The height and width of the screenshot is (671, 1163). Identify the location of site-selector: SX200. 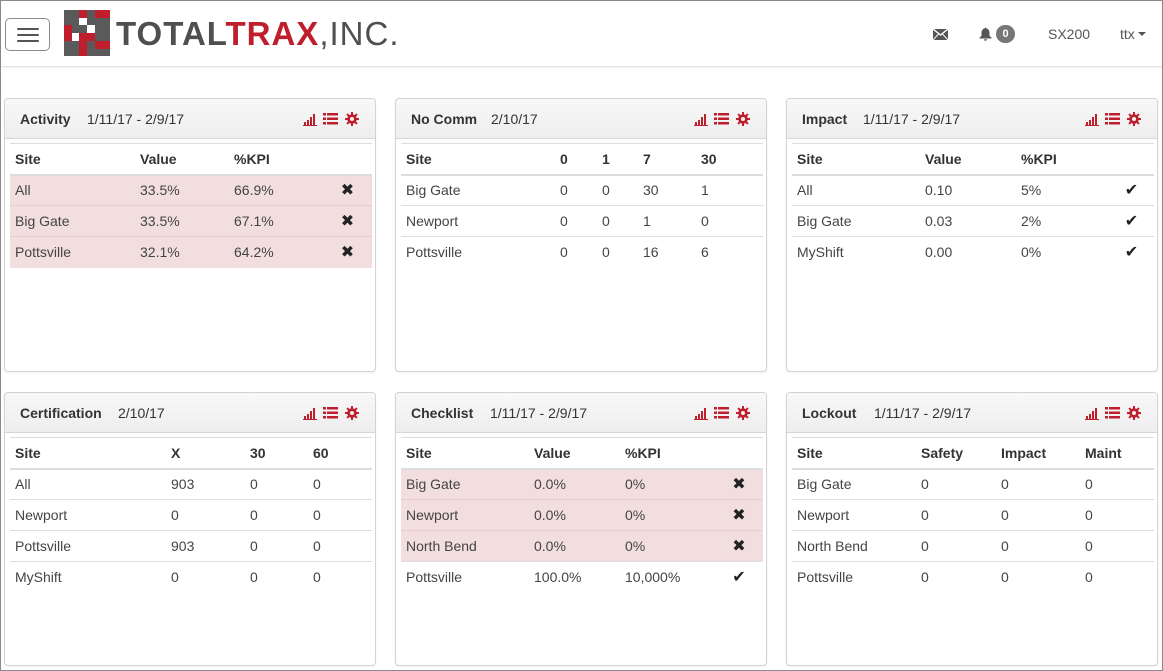
(1069, 34).